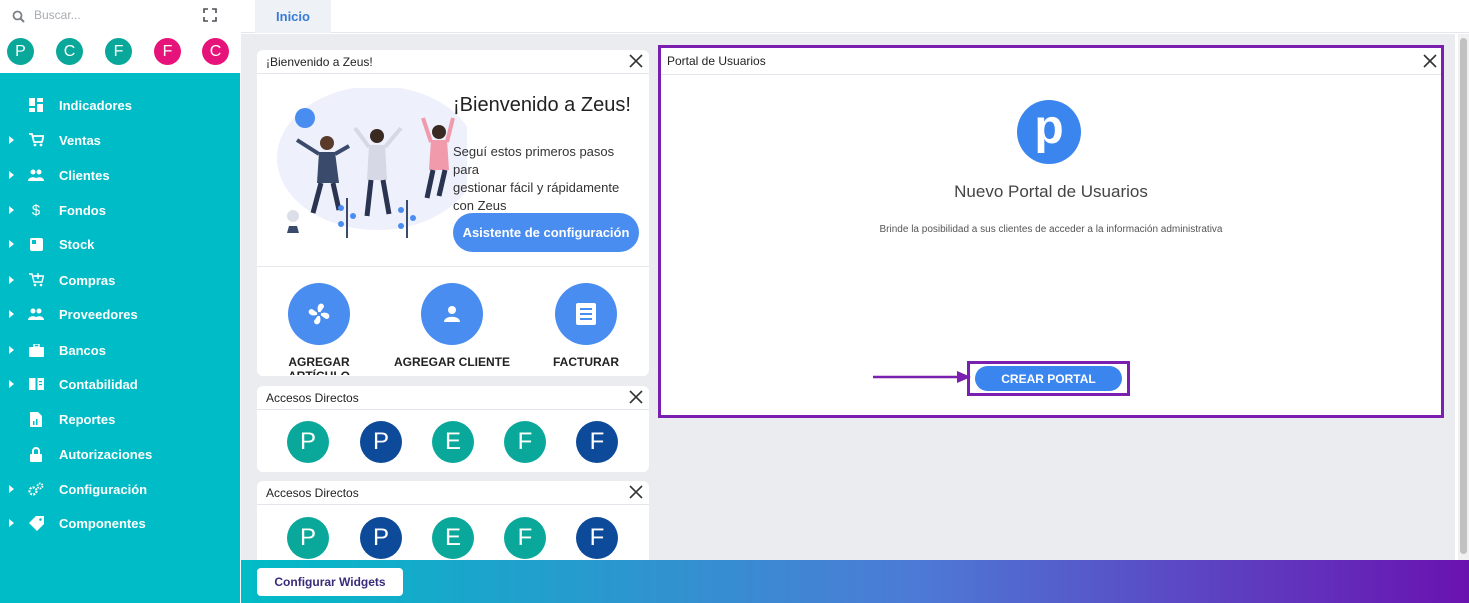 The height and width of the screenshot is (603, 1469). Describe the element at coordinates (87, 419) in the screenshot. I see `sidebar-item-label: Reportes` at that location.